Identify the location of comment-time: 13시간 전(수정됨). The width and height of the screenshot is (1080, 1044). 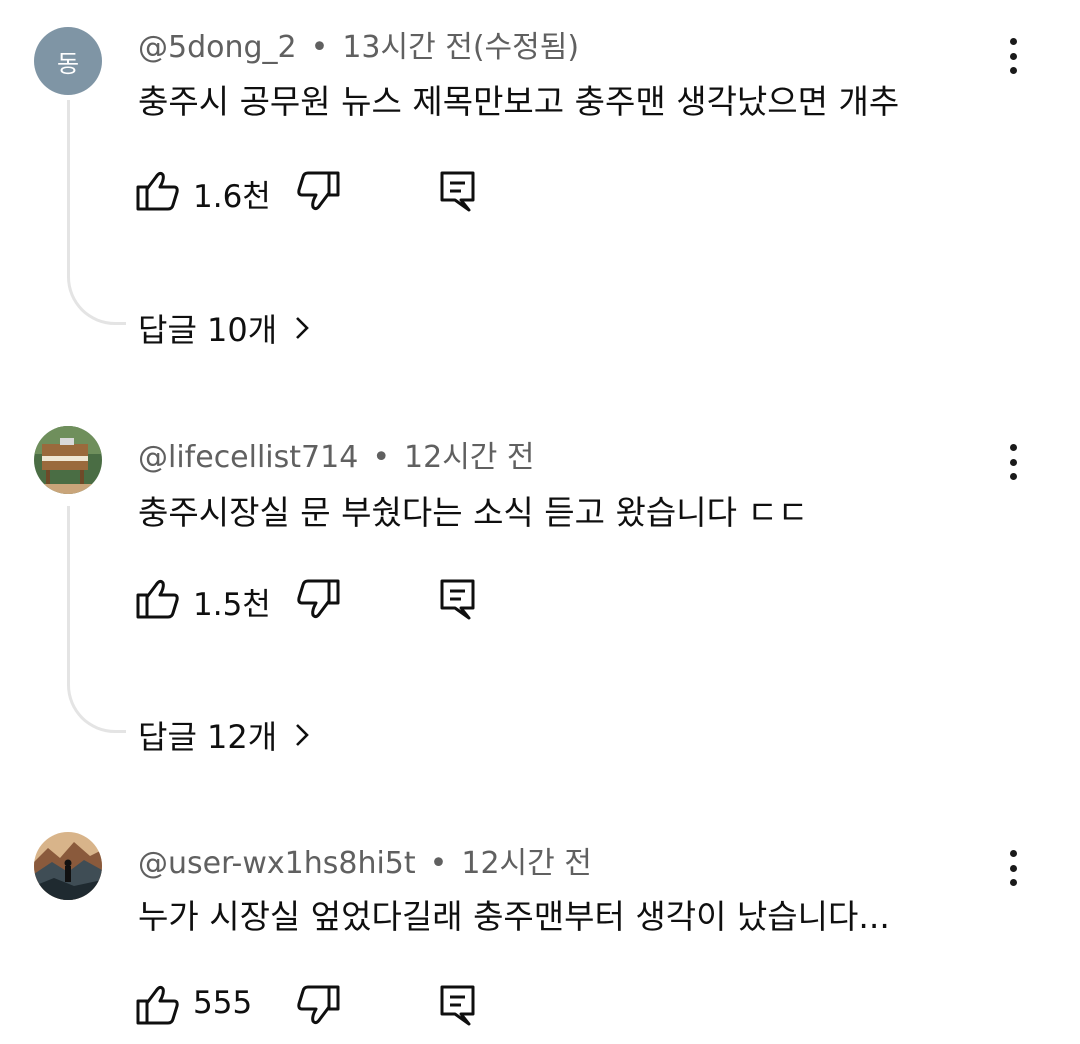
(461, 47).